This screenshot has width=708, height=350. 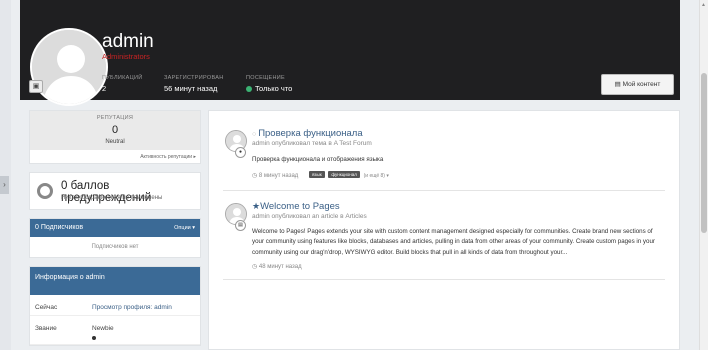 What do you see at coordinates (112, 198) in the screenshot?
I see `warning-restrictions: Никаких ограничения не применены` at bounding box center [112, 198].